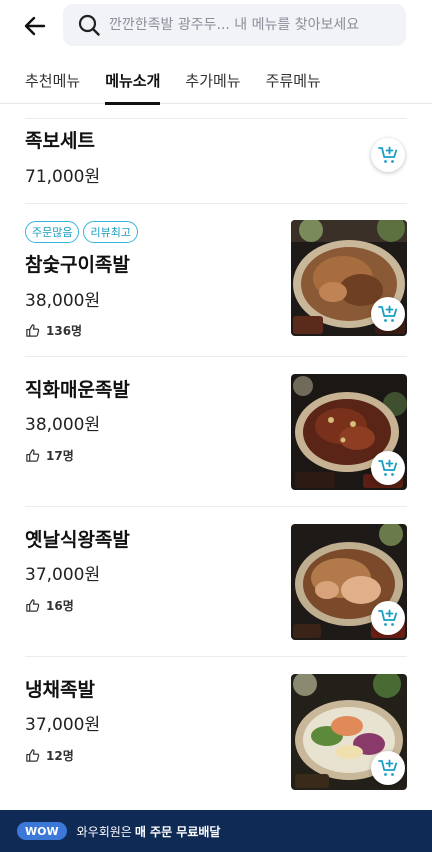 The image size is (432, 852). I want to click on wow-membership-banner: WOW 와우회원은 매 주문 무료배달, so click(216, 831).